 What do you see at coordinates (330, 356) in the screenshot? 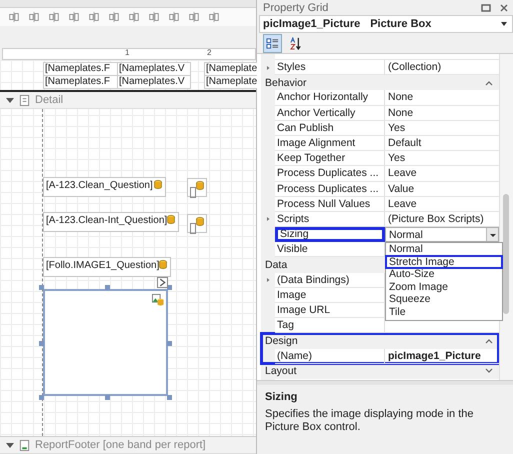
I see `property-label: (Name)` at bounding box center [330, 356].